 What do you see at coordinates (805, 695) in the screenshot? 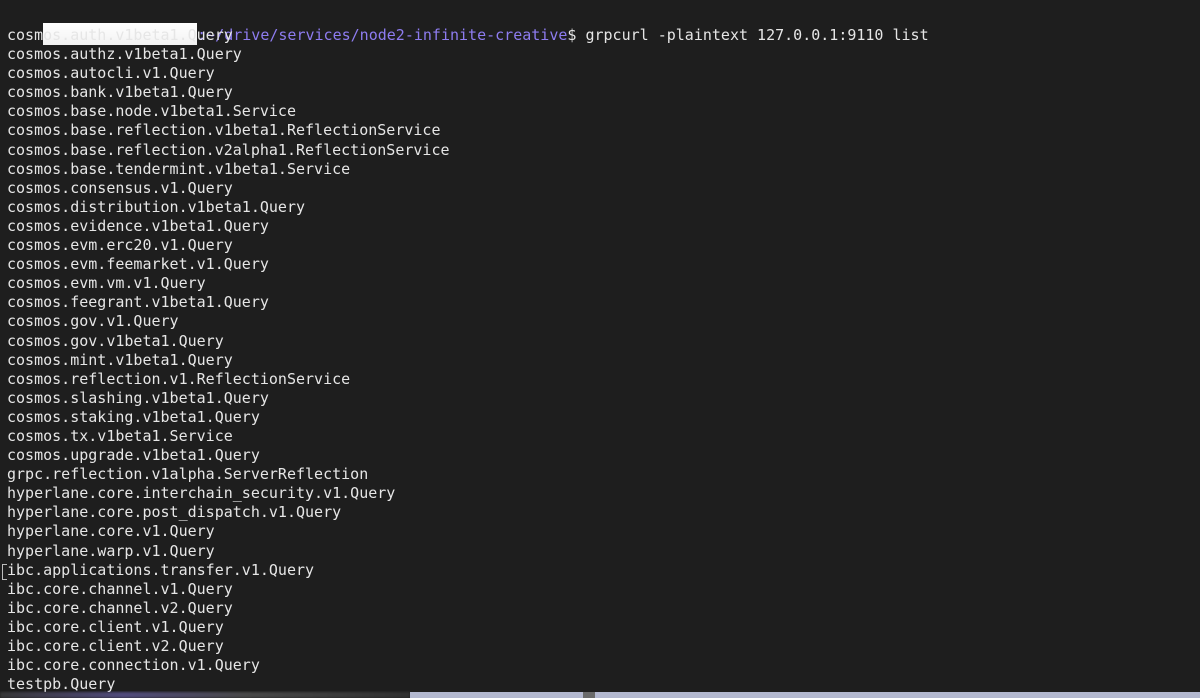
I see `text-selection-highlight` at bounding box center [805, 695].